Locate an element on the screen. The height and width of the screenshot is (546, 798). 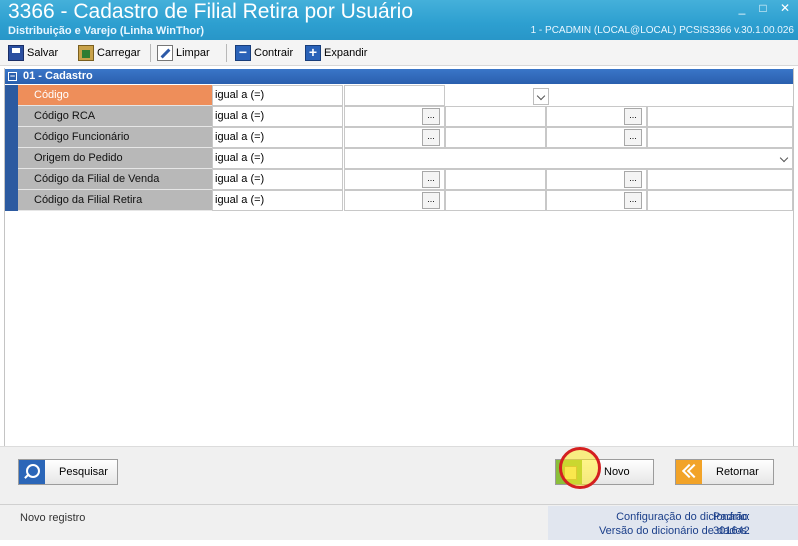
group-title: 01 - Cadastro is located at coordinates (58, 76).